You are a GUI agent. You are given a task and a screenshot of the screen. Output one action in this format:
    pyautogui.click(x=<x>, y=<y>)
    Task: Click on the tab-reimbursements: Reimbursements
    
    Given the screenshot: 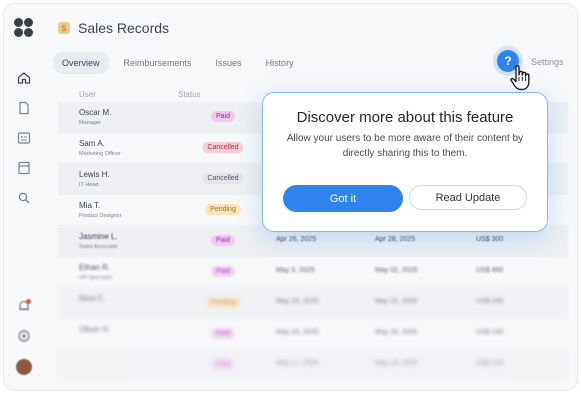 What is the action you would take?
    pyautogui.click(x=158, y=63)
    